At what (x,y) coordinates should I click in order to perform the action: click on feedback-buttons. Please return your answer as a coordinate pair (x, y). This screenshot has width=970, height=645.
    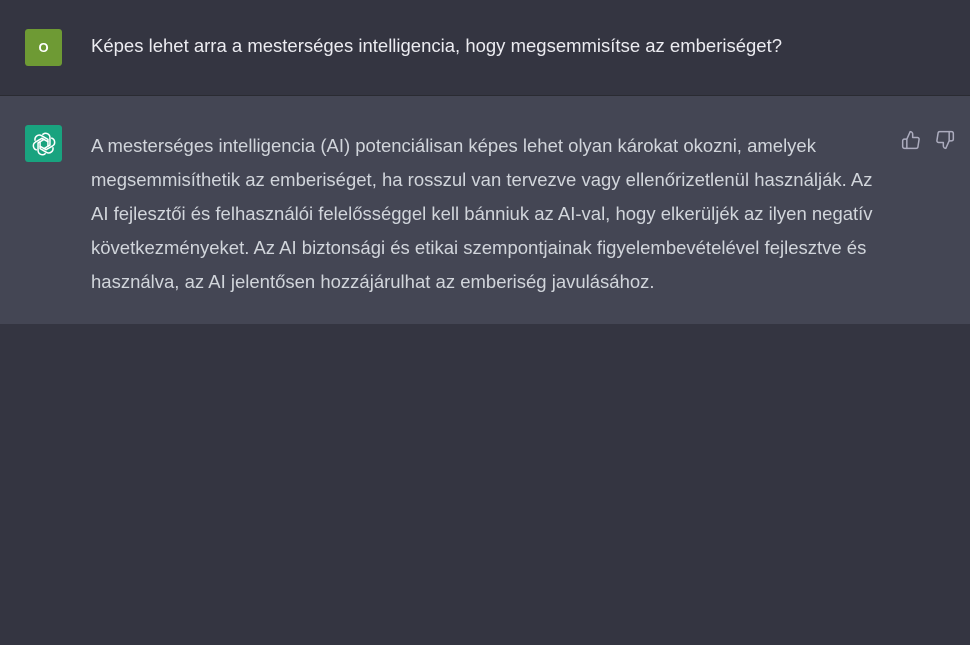
    Looking at the image, I should click on (928, 140).